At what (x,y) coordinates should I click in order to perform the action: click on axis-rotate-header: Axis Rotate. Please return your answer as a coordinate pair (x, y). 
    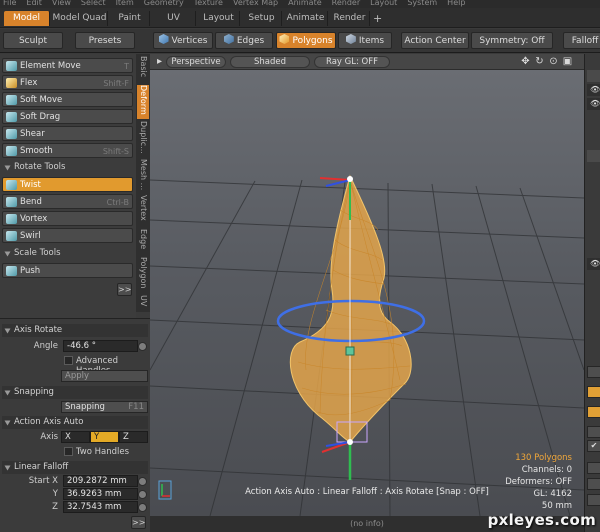
    Looking at the image, I should click on (75, 330).